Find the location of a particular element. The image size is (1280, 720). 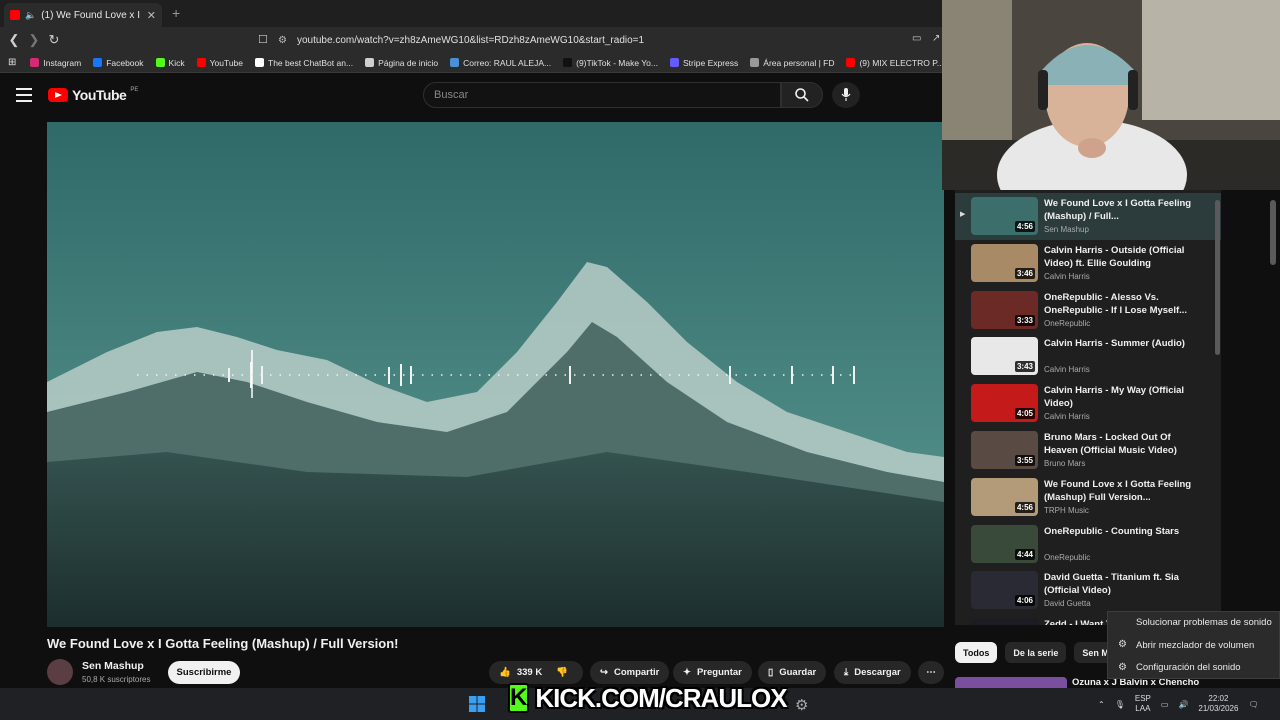

playlist-item-channel: David Guetta is located at coordinates (1067, 604).